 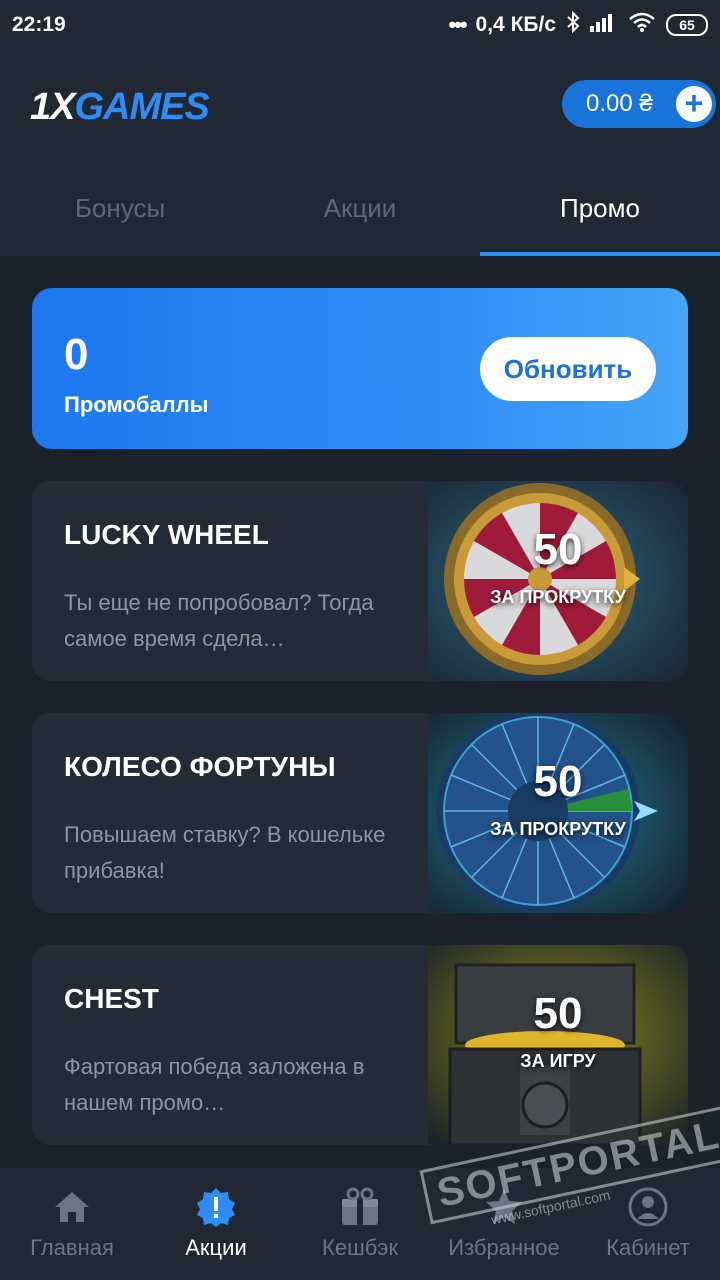 I want to click on tab-promotions: Акции, so click(x=360, y=210).